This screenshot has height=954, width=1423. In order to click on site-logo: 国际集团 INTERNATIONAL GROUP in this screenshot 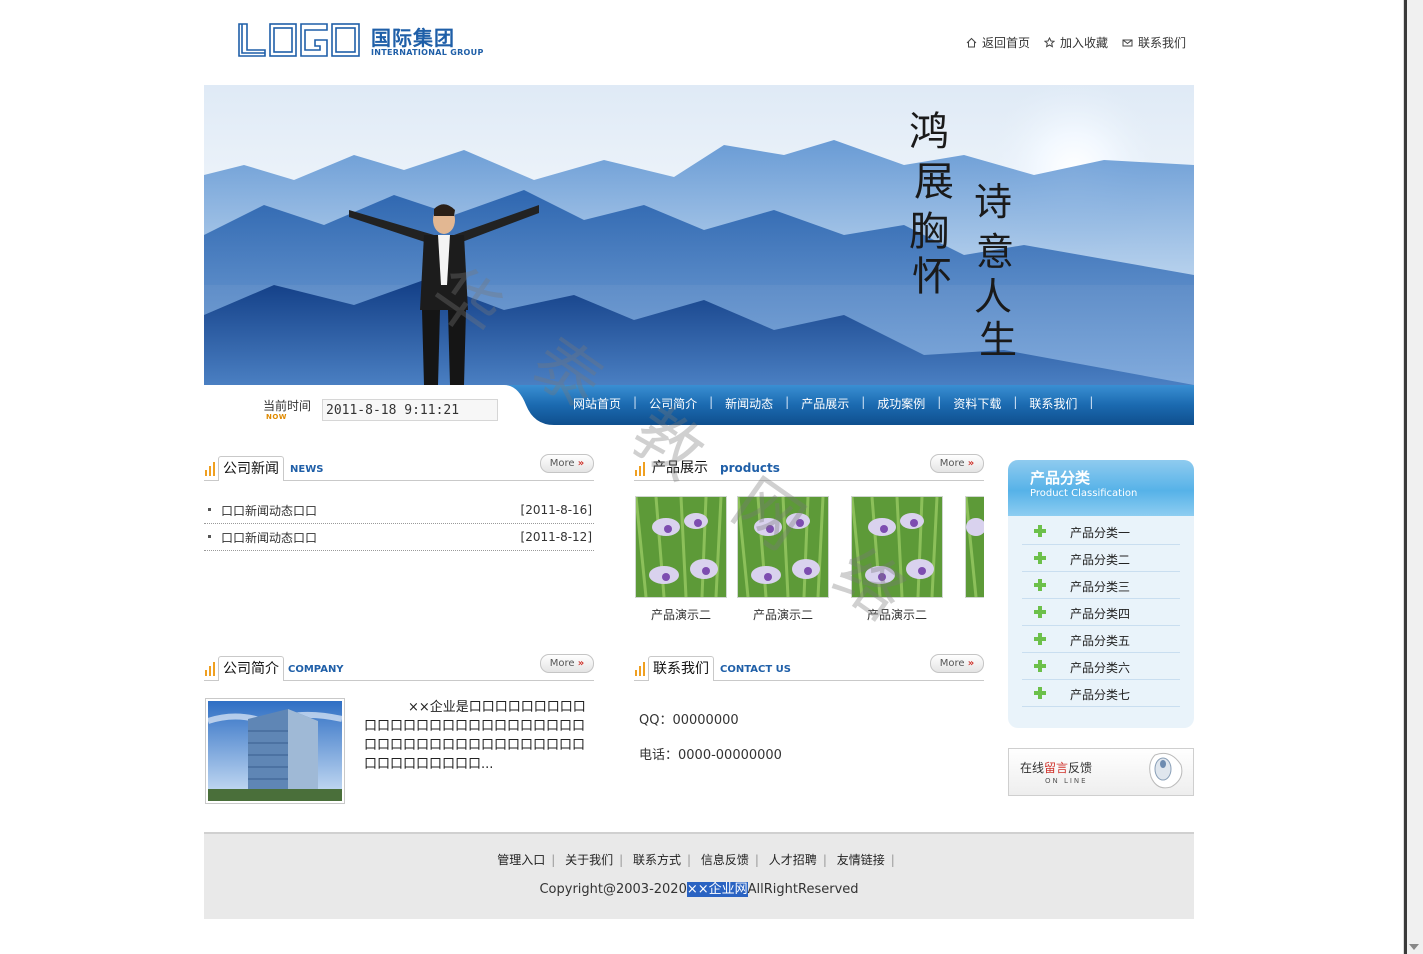, I will do `click(362, 42)`.